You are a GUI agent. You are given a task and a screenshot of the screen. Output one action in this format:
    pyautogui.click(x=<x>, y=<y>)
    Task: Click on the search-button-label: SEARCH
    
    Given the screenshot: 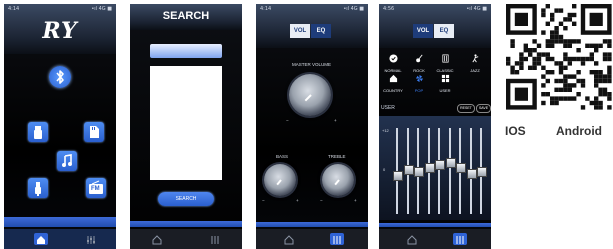 What is the action you would take?
    pyautogui.click(x=186, y=199)
    